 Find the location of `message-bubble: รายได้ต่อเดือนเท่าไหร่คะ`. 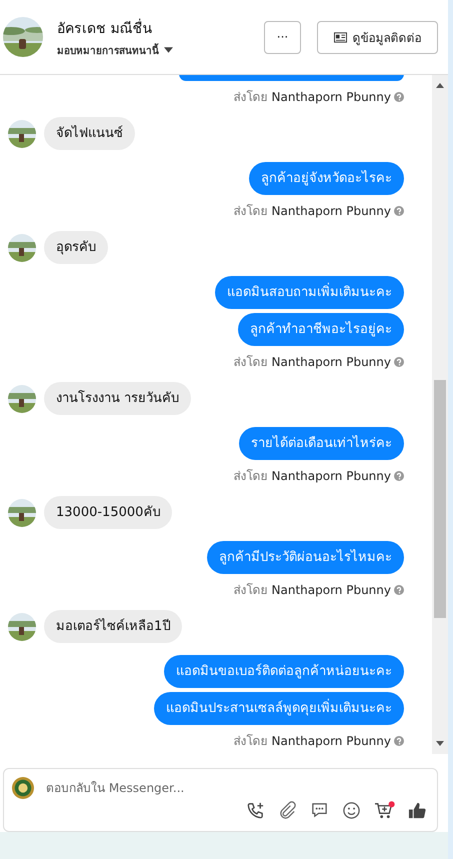

message-bubble: รายได้ต่อเดือนเท่าไหร่คะ is located at coordinates (321, 443).